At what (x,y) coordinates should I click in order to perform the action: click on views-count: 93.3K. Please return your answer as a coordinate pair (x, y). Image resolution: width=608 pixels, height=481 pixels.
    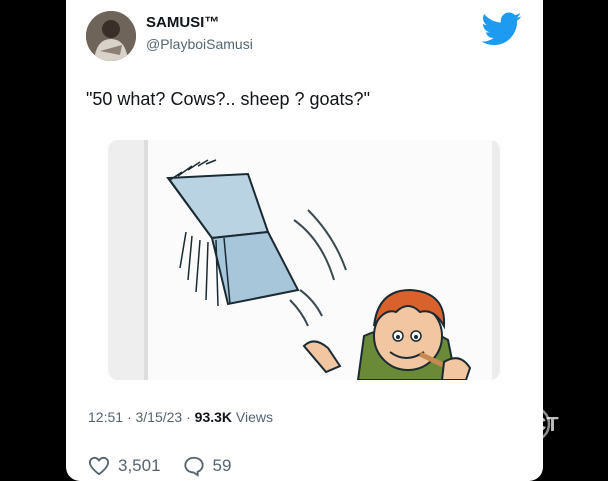
    Looking at the image, I should click on (213, 417).